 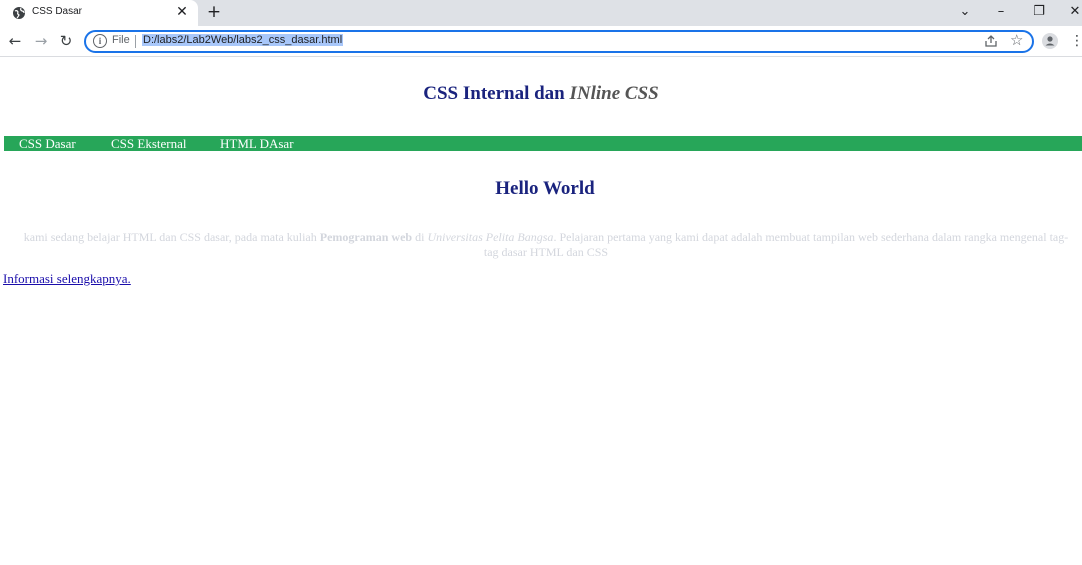 I want to click on nav-link-css-dasar: CSS Dasar, so click(x=47, y=143).